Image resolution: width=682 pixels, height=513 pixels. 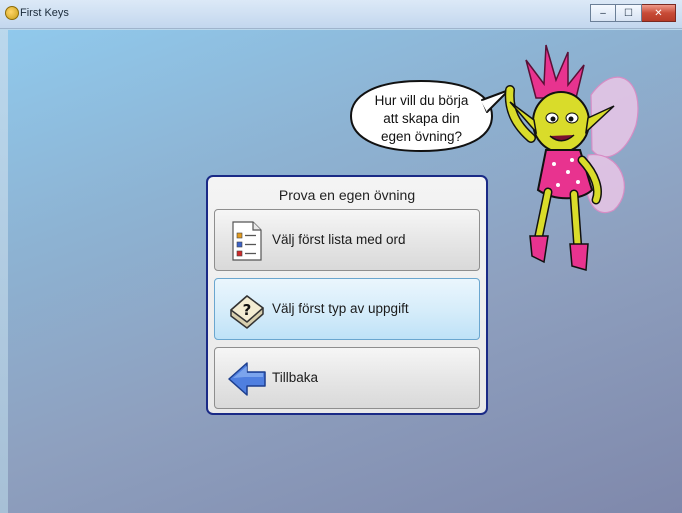 What do you see at coordinates (571, 156) in the screenshot?
I see `fairy-mascot-icon` at bounding box center [571, 156].